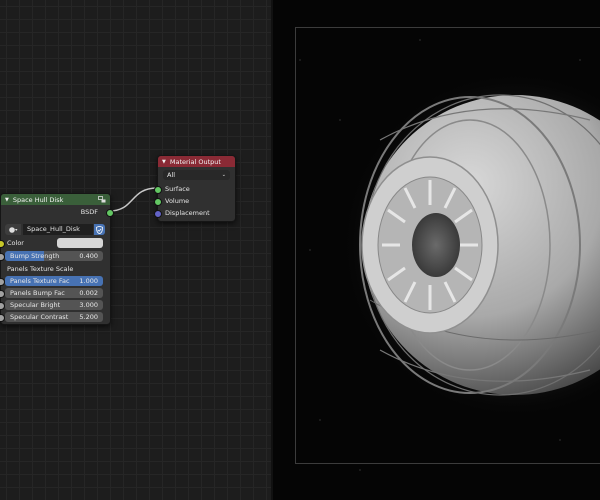 This screenshot has height=500, width=600. Describe the element at coordinates (99, 229) in the screenshot. I see `fake-user-shield-icon` at that location.